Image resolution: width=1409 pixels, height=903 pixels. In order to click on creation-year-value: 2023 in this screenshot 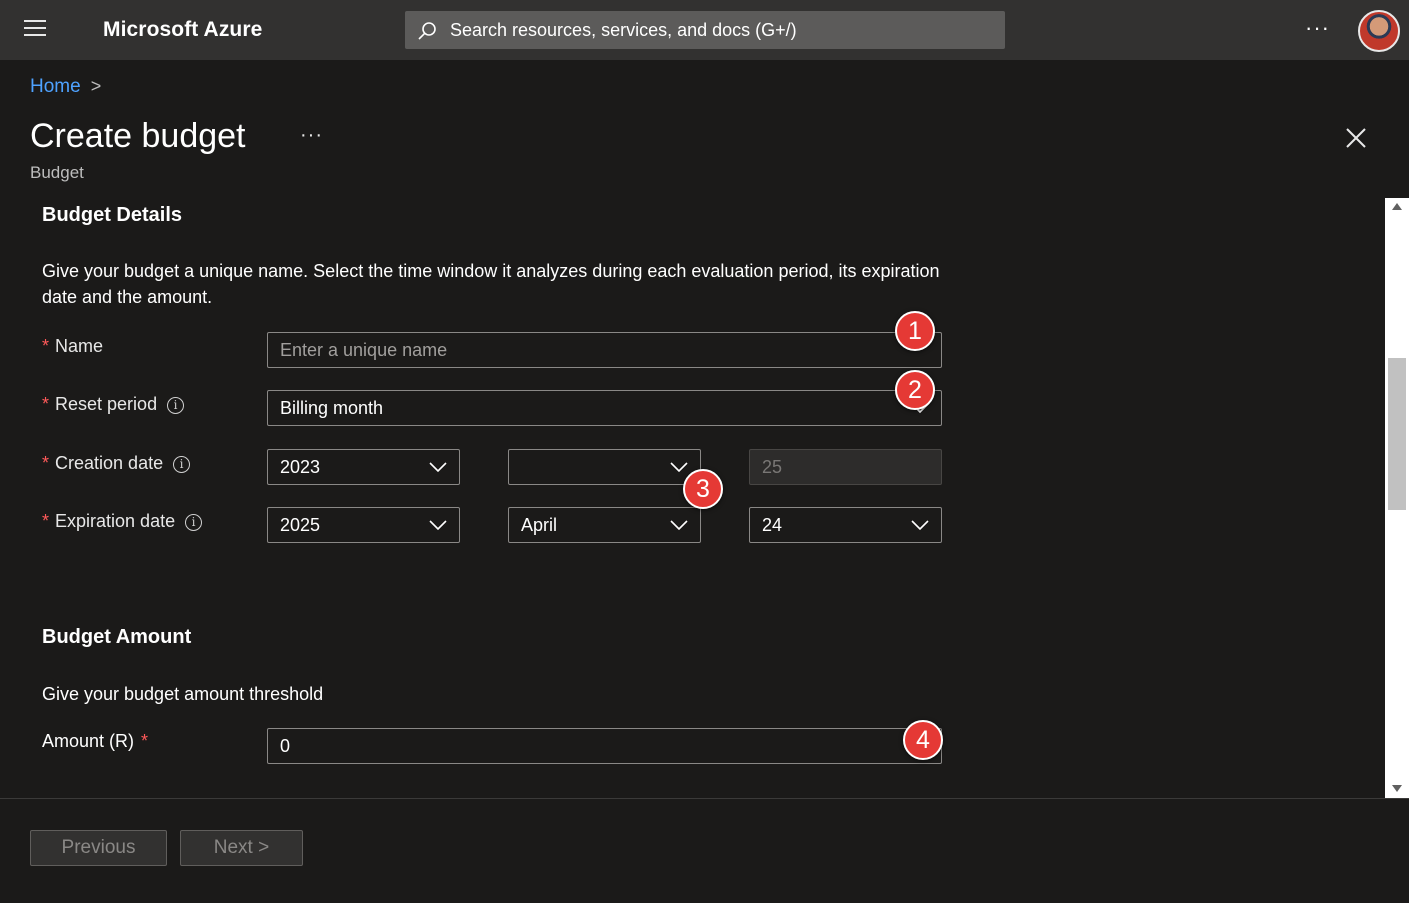, I will do `click(300, 467)`.